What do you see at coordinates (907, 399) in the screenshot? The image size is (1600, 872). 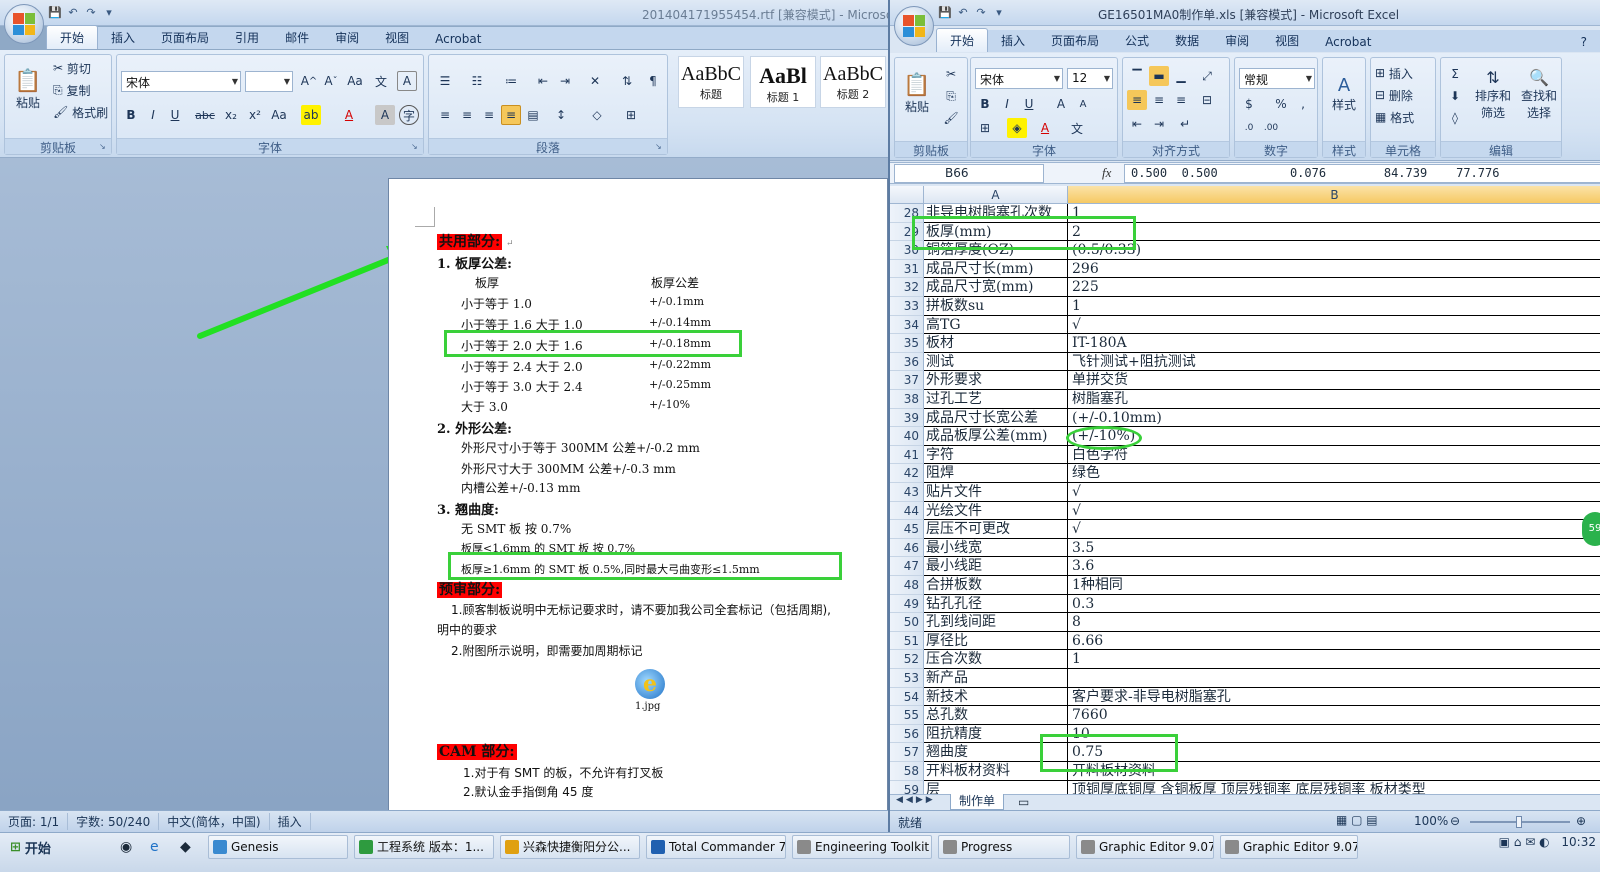 I see `row-header: 38` at bounding box center [907, 399].